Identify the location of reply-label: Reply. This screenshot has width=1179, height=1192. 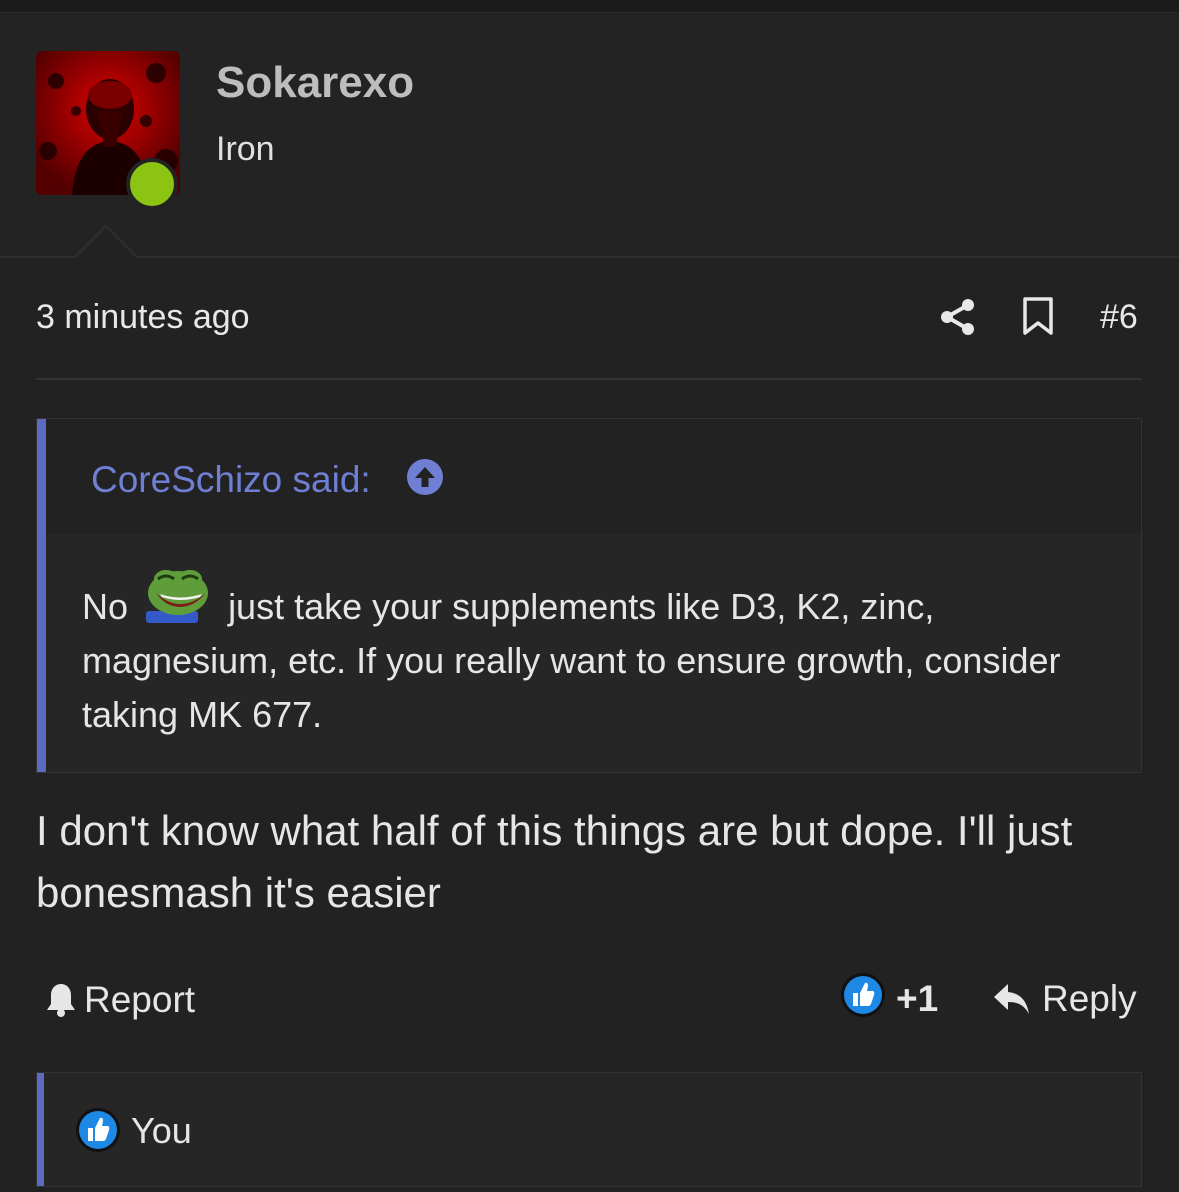
(1089, 998).